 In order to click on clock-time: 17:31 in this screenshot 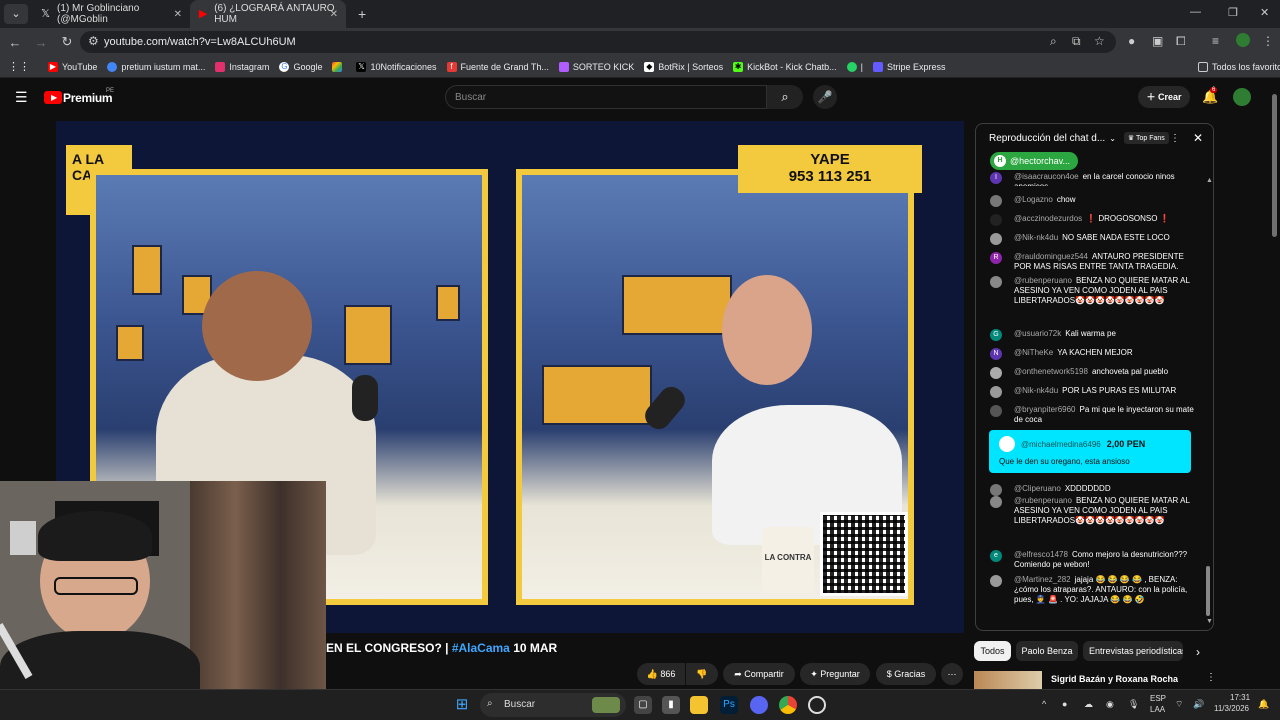, I will do `click(1240, 697)`.